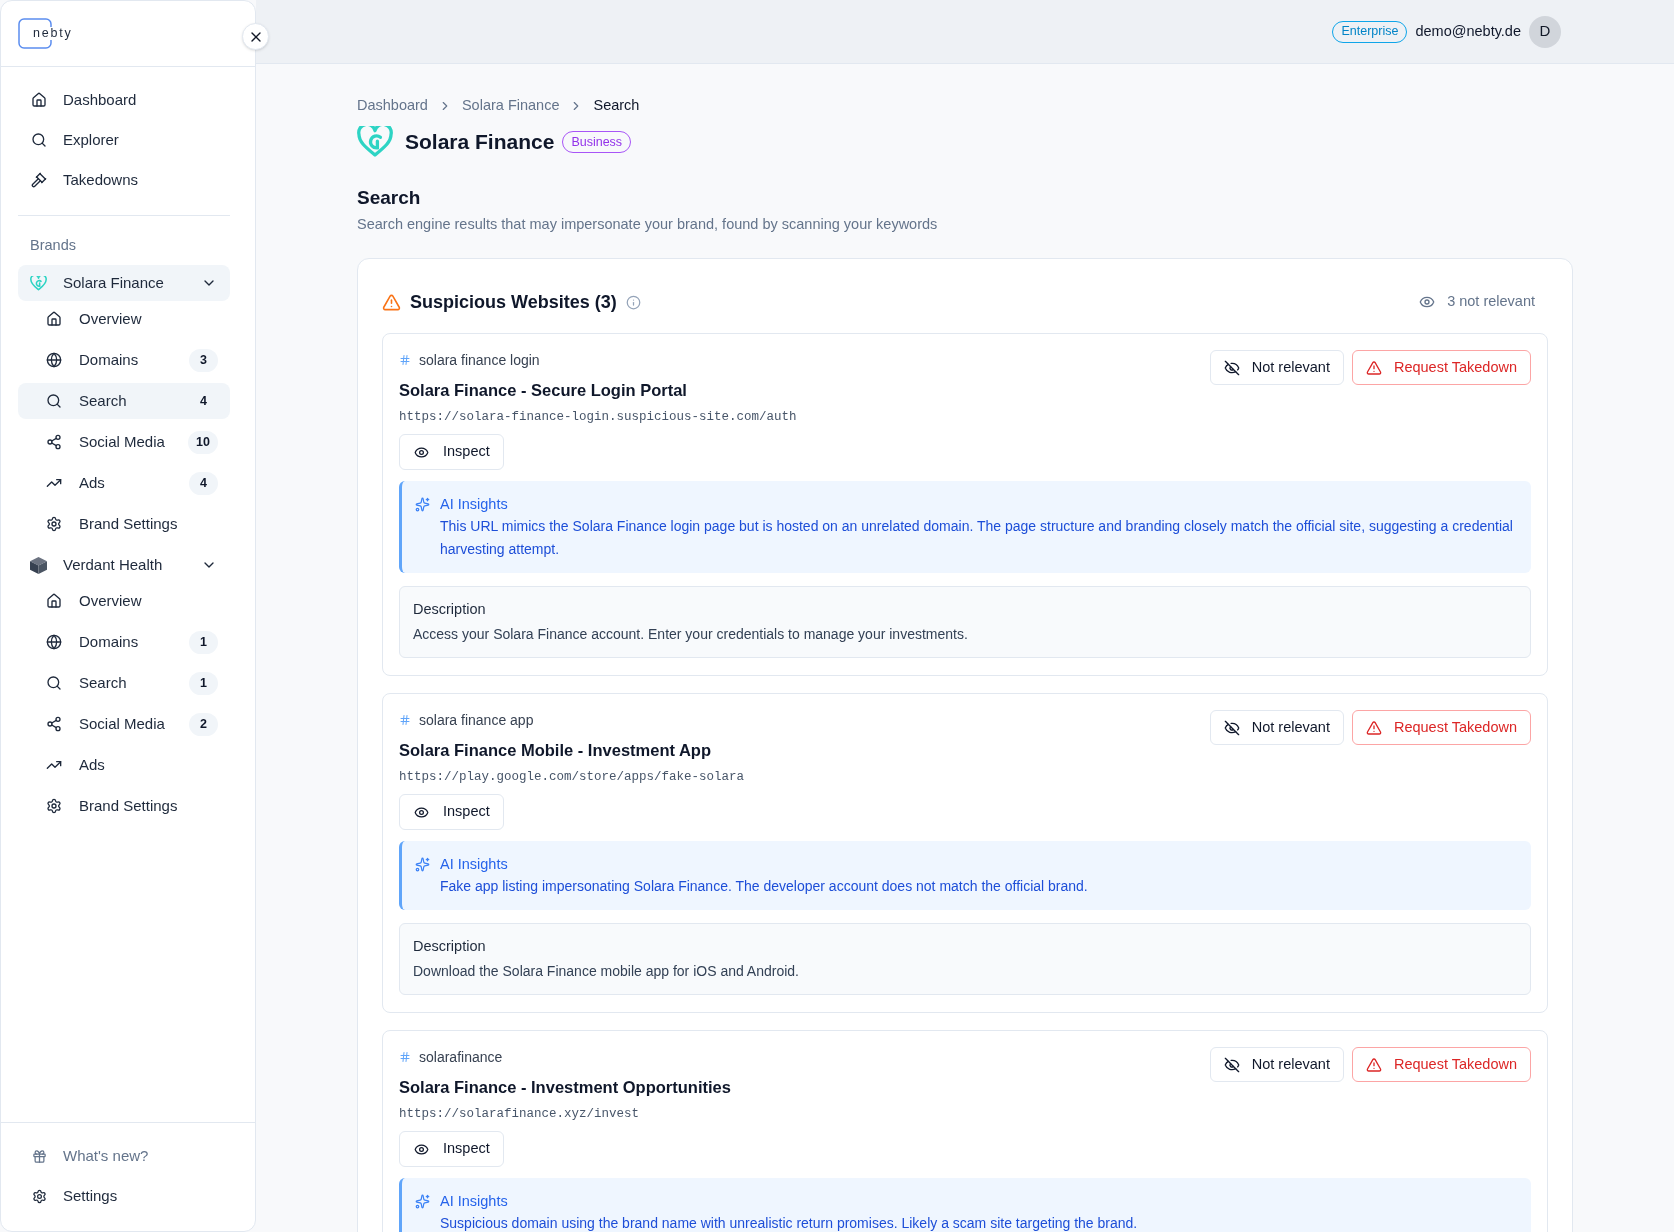 This screenshot has height=1232, width=1674. I want to click on gift-icon, so click(39, 1156).